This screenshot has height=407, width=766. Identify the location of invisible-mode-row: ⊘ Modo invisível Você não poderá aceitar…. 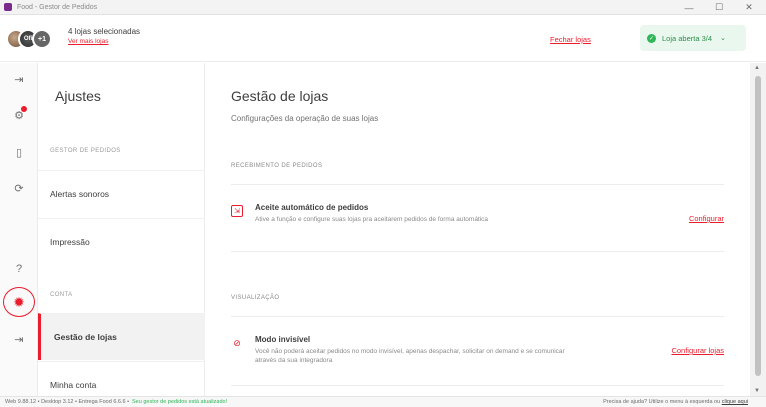
(477, 355).